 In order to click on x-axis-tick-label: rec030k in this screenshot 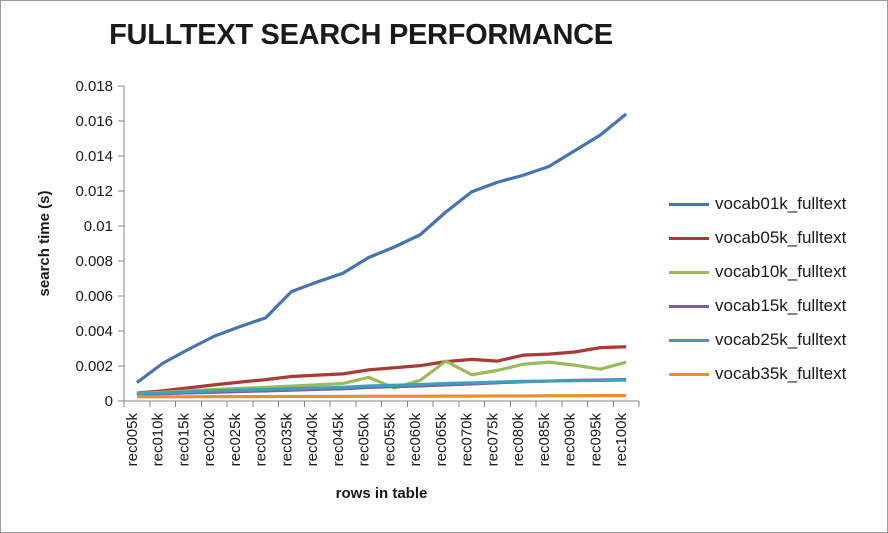, I will do `click(261, 440)`.